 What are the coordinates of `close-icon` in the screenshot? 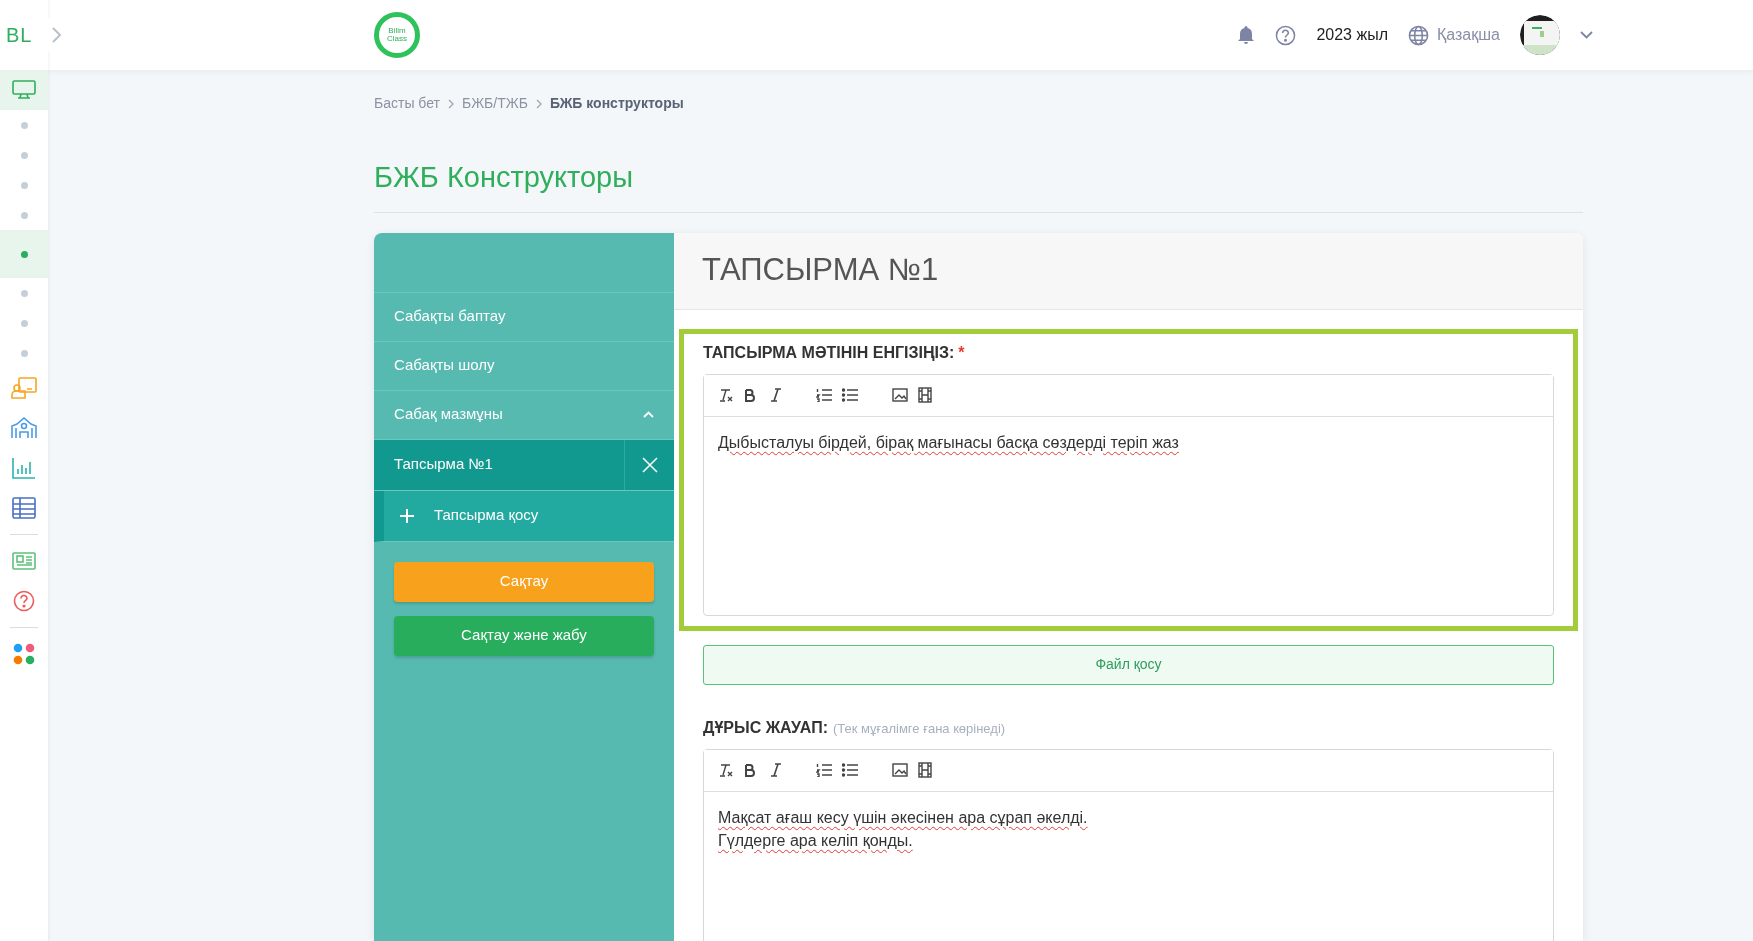 It's located at (649, 464).